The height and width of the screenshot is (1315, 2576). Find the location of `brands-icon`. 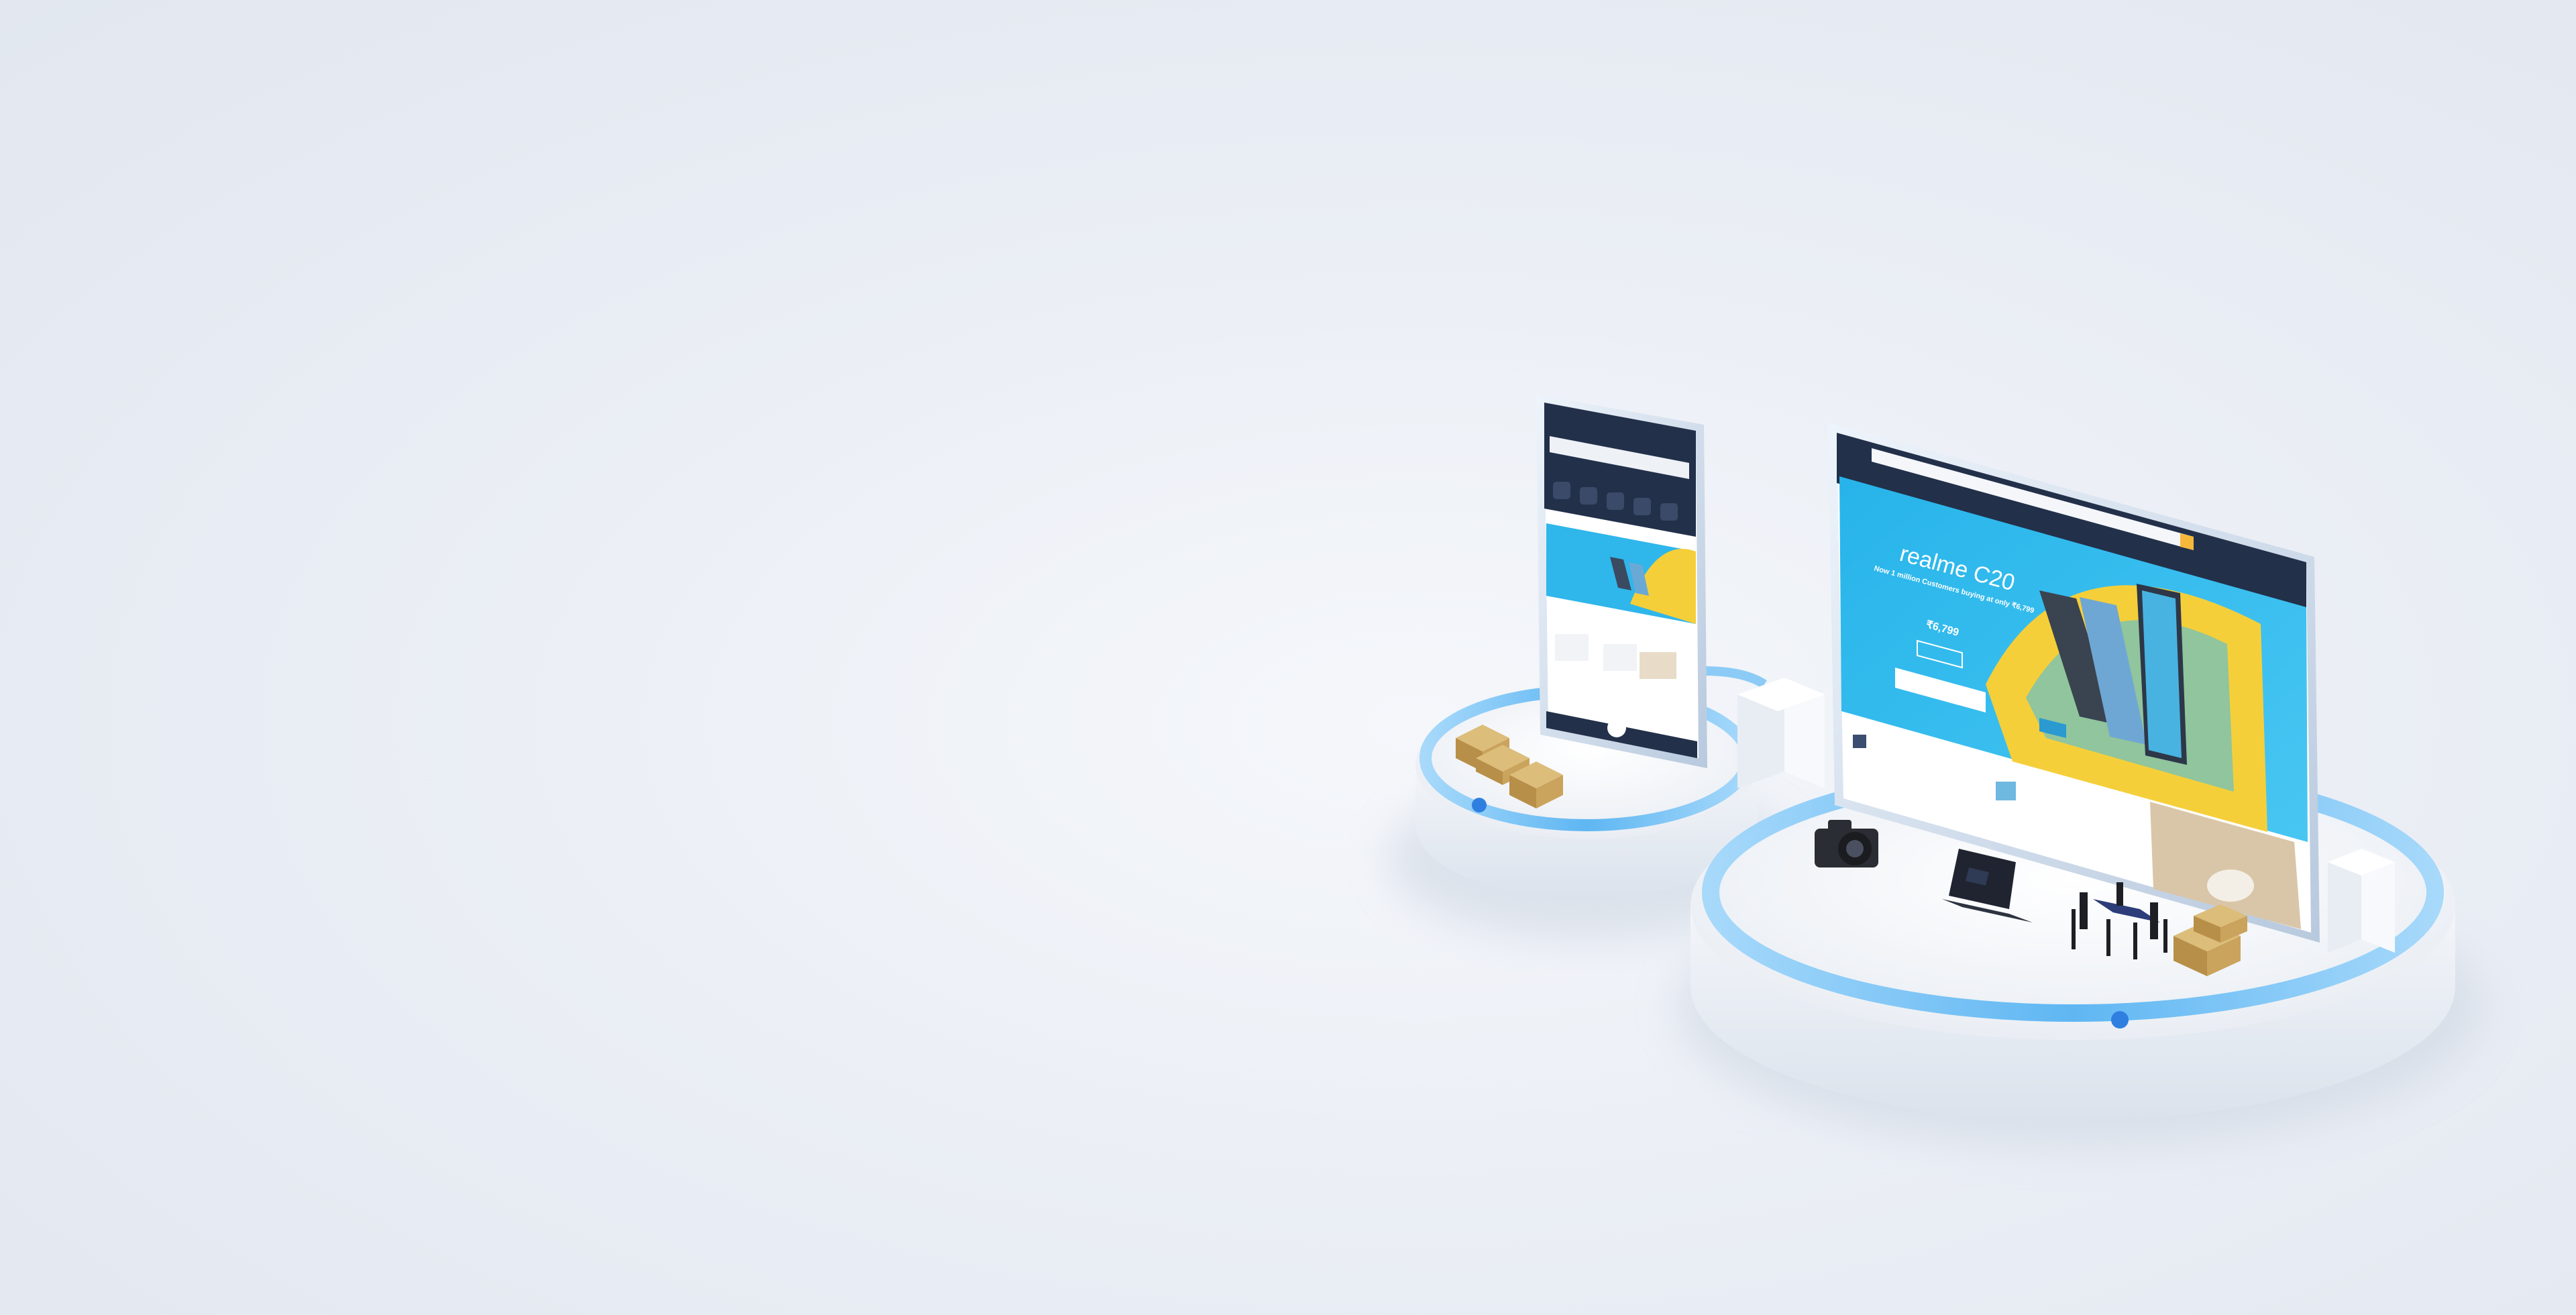

brands-icon is located at coordinates (1588, 496).